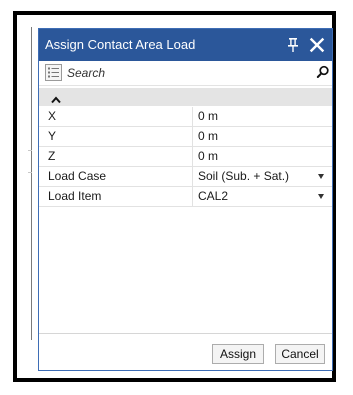  I want to click on property-name: Y, so click(52, 136).